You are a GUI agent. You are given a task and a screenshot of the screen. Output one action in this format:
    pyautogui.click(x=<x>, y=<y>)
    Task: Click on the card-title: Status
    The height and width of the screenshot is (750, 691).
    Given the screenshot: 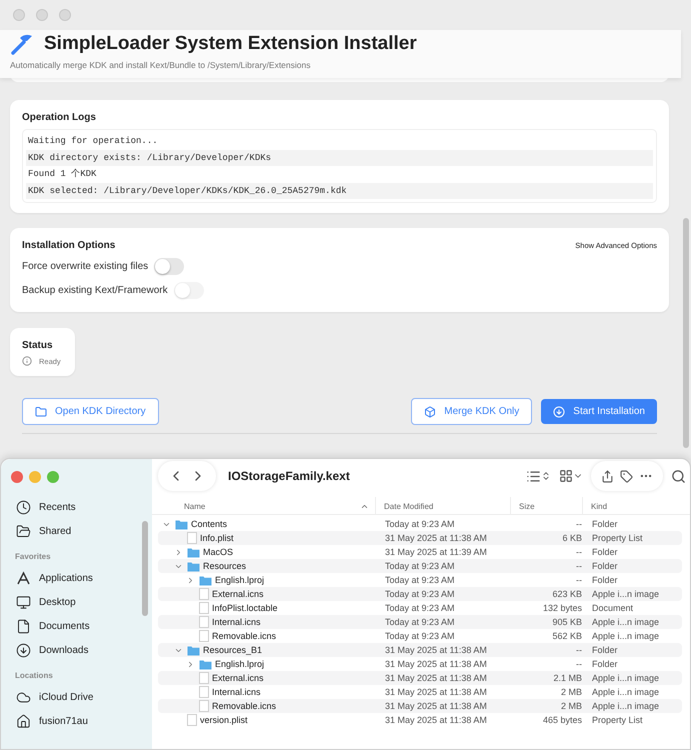 What is the action you would take?
    pyautogui.click(x=38, y=345)
    